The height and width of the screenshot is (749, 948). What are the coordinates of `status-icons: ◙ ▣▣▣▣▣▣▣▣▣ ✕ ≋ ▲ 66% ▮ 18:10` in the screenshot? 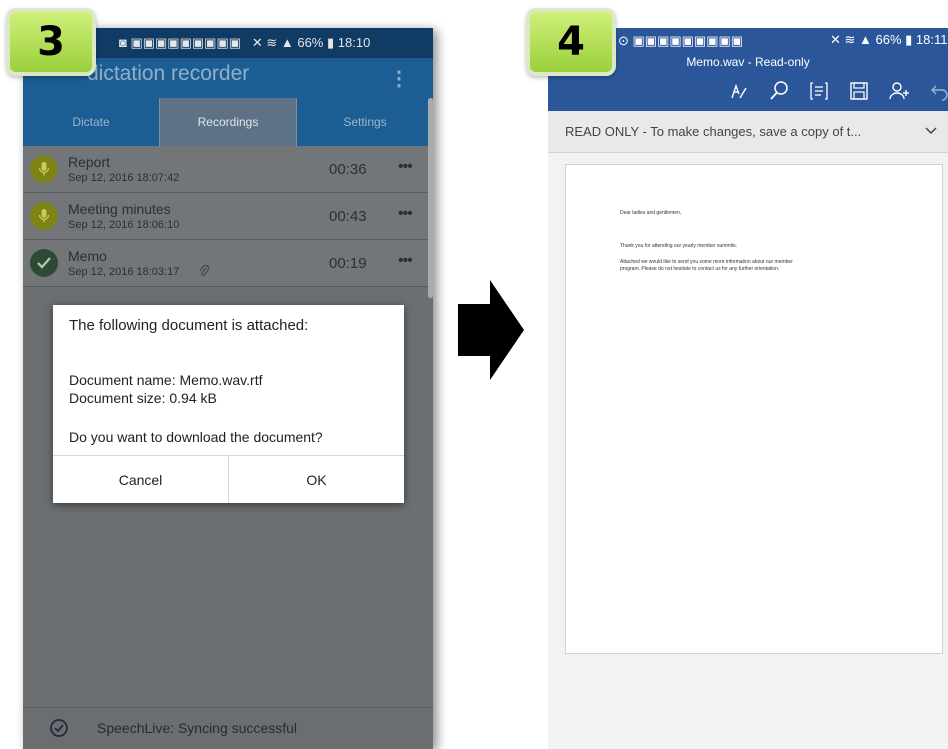 It's located at (244, 43).